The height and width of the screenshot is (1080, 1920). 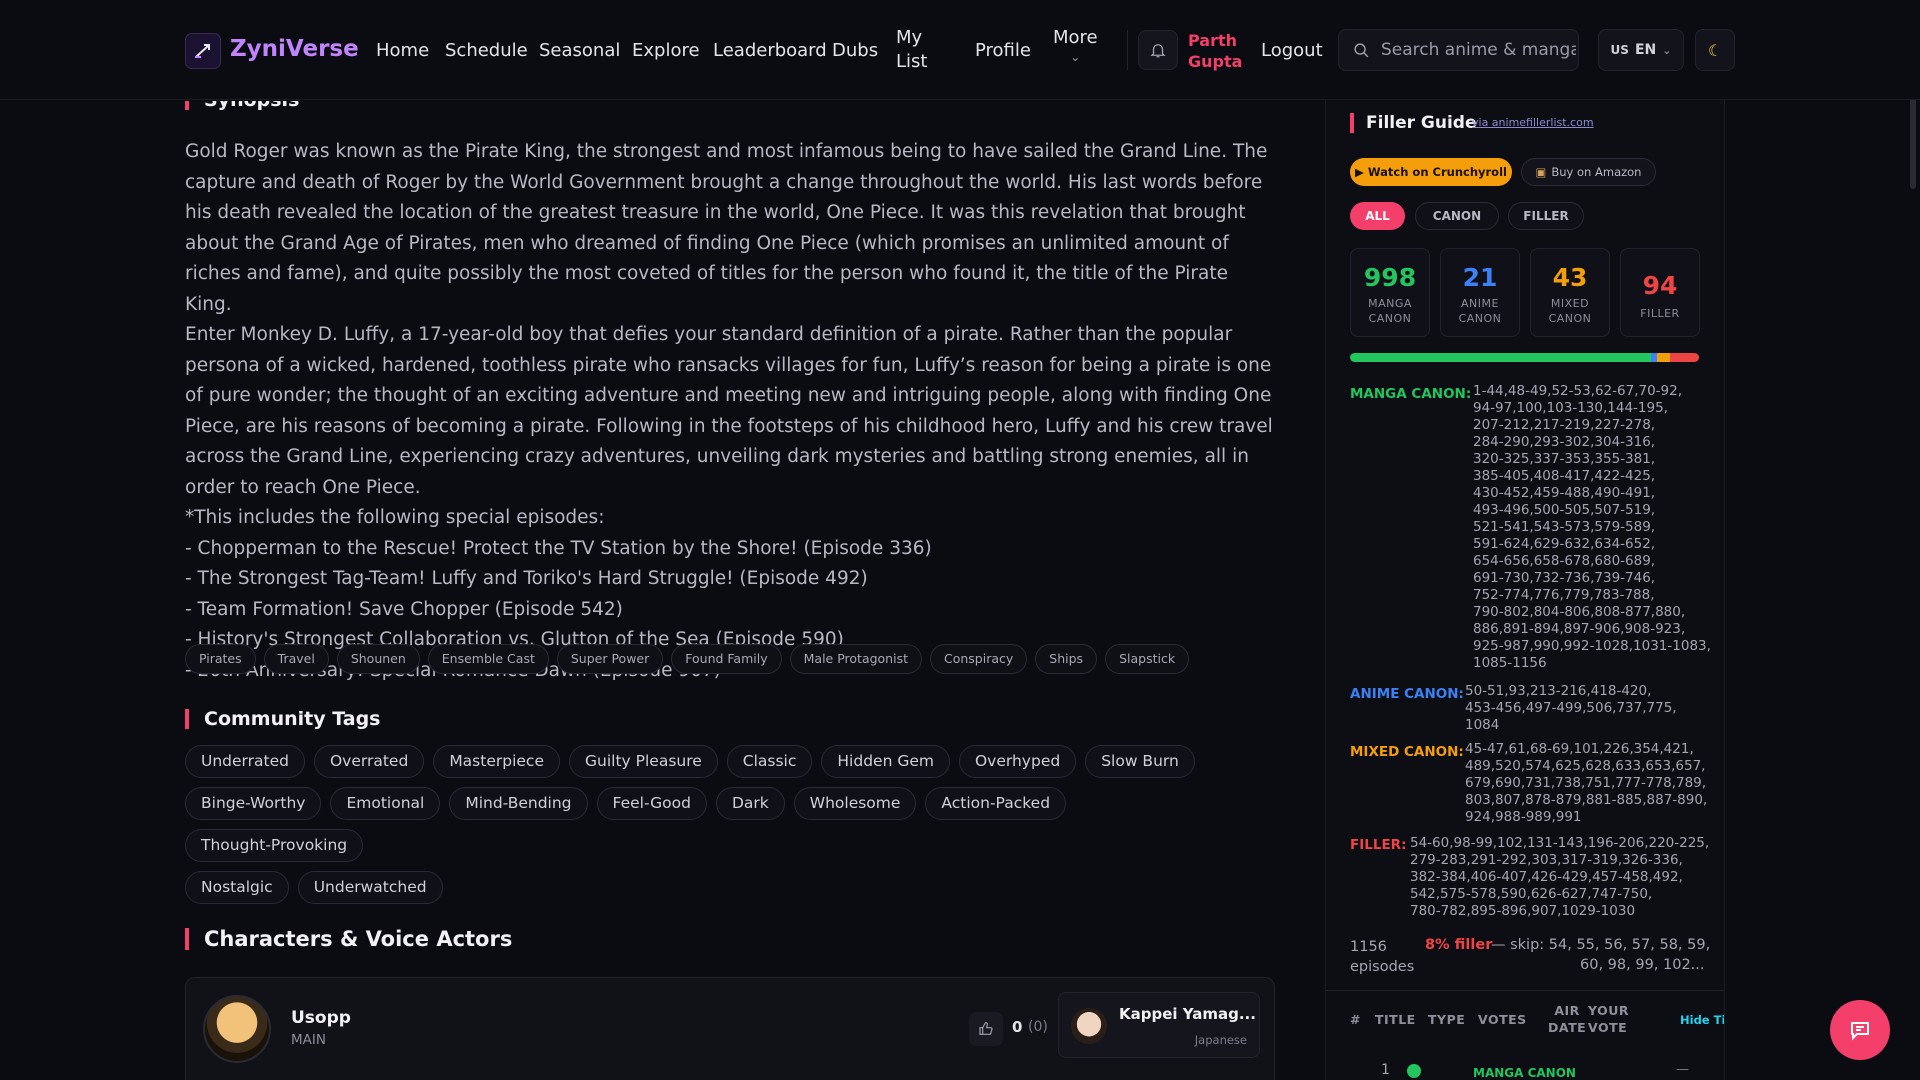 I want to click on user-name-link: Parth Gupta, so click(x=1215, y=51).